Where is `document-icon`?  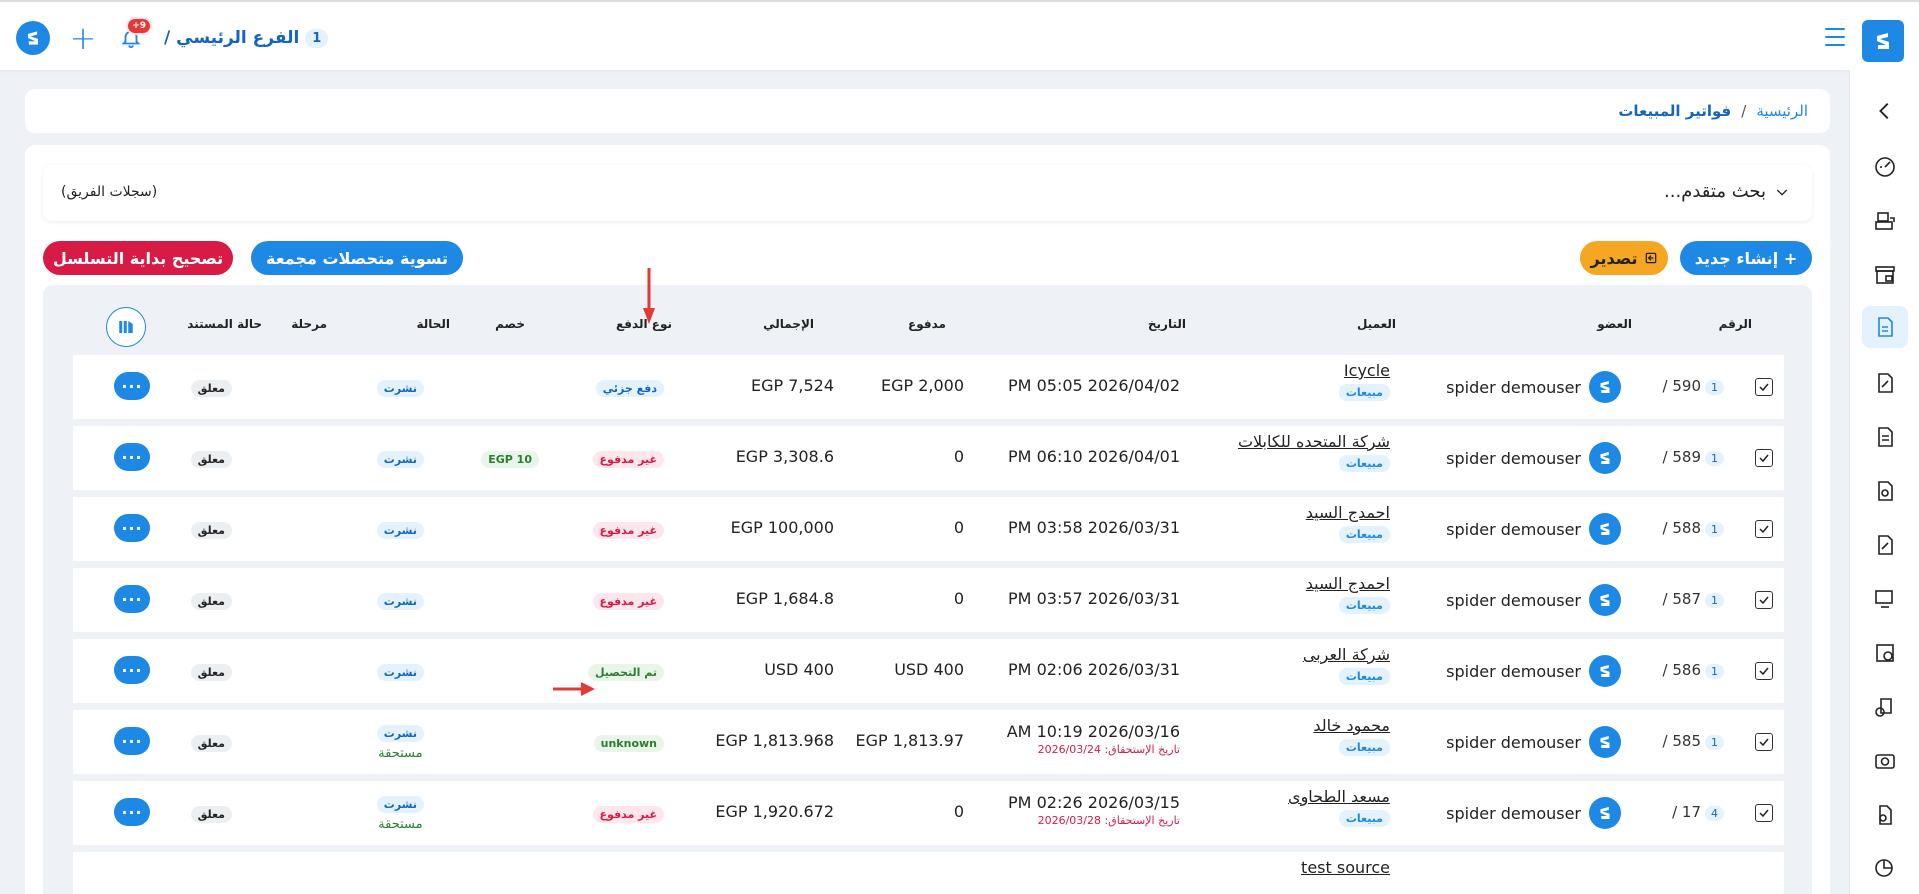
document-icon is located at coordinates (1885, 437).